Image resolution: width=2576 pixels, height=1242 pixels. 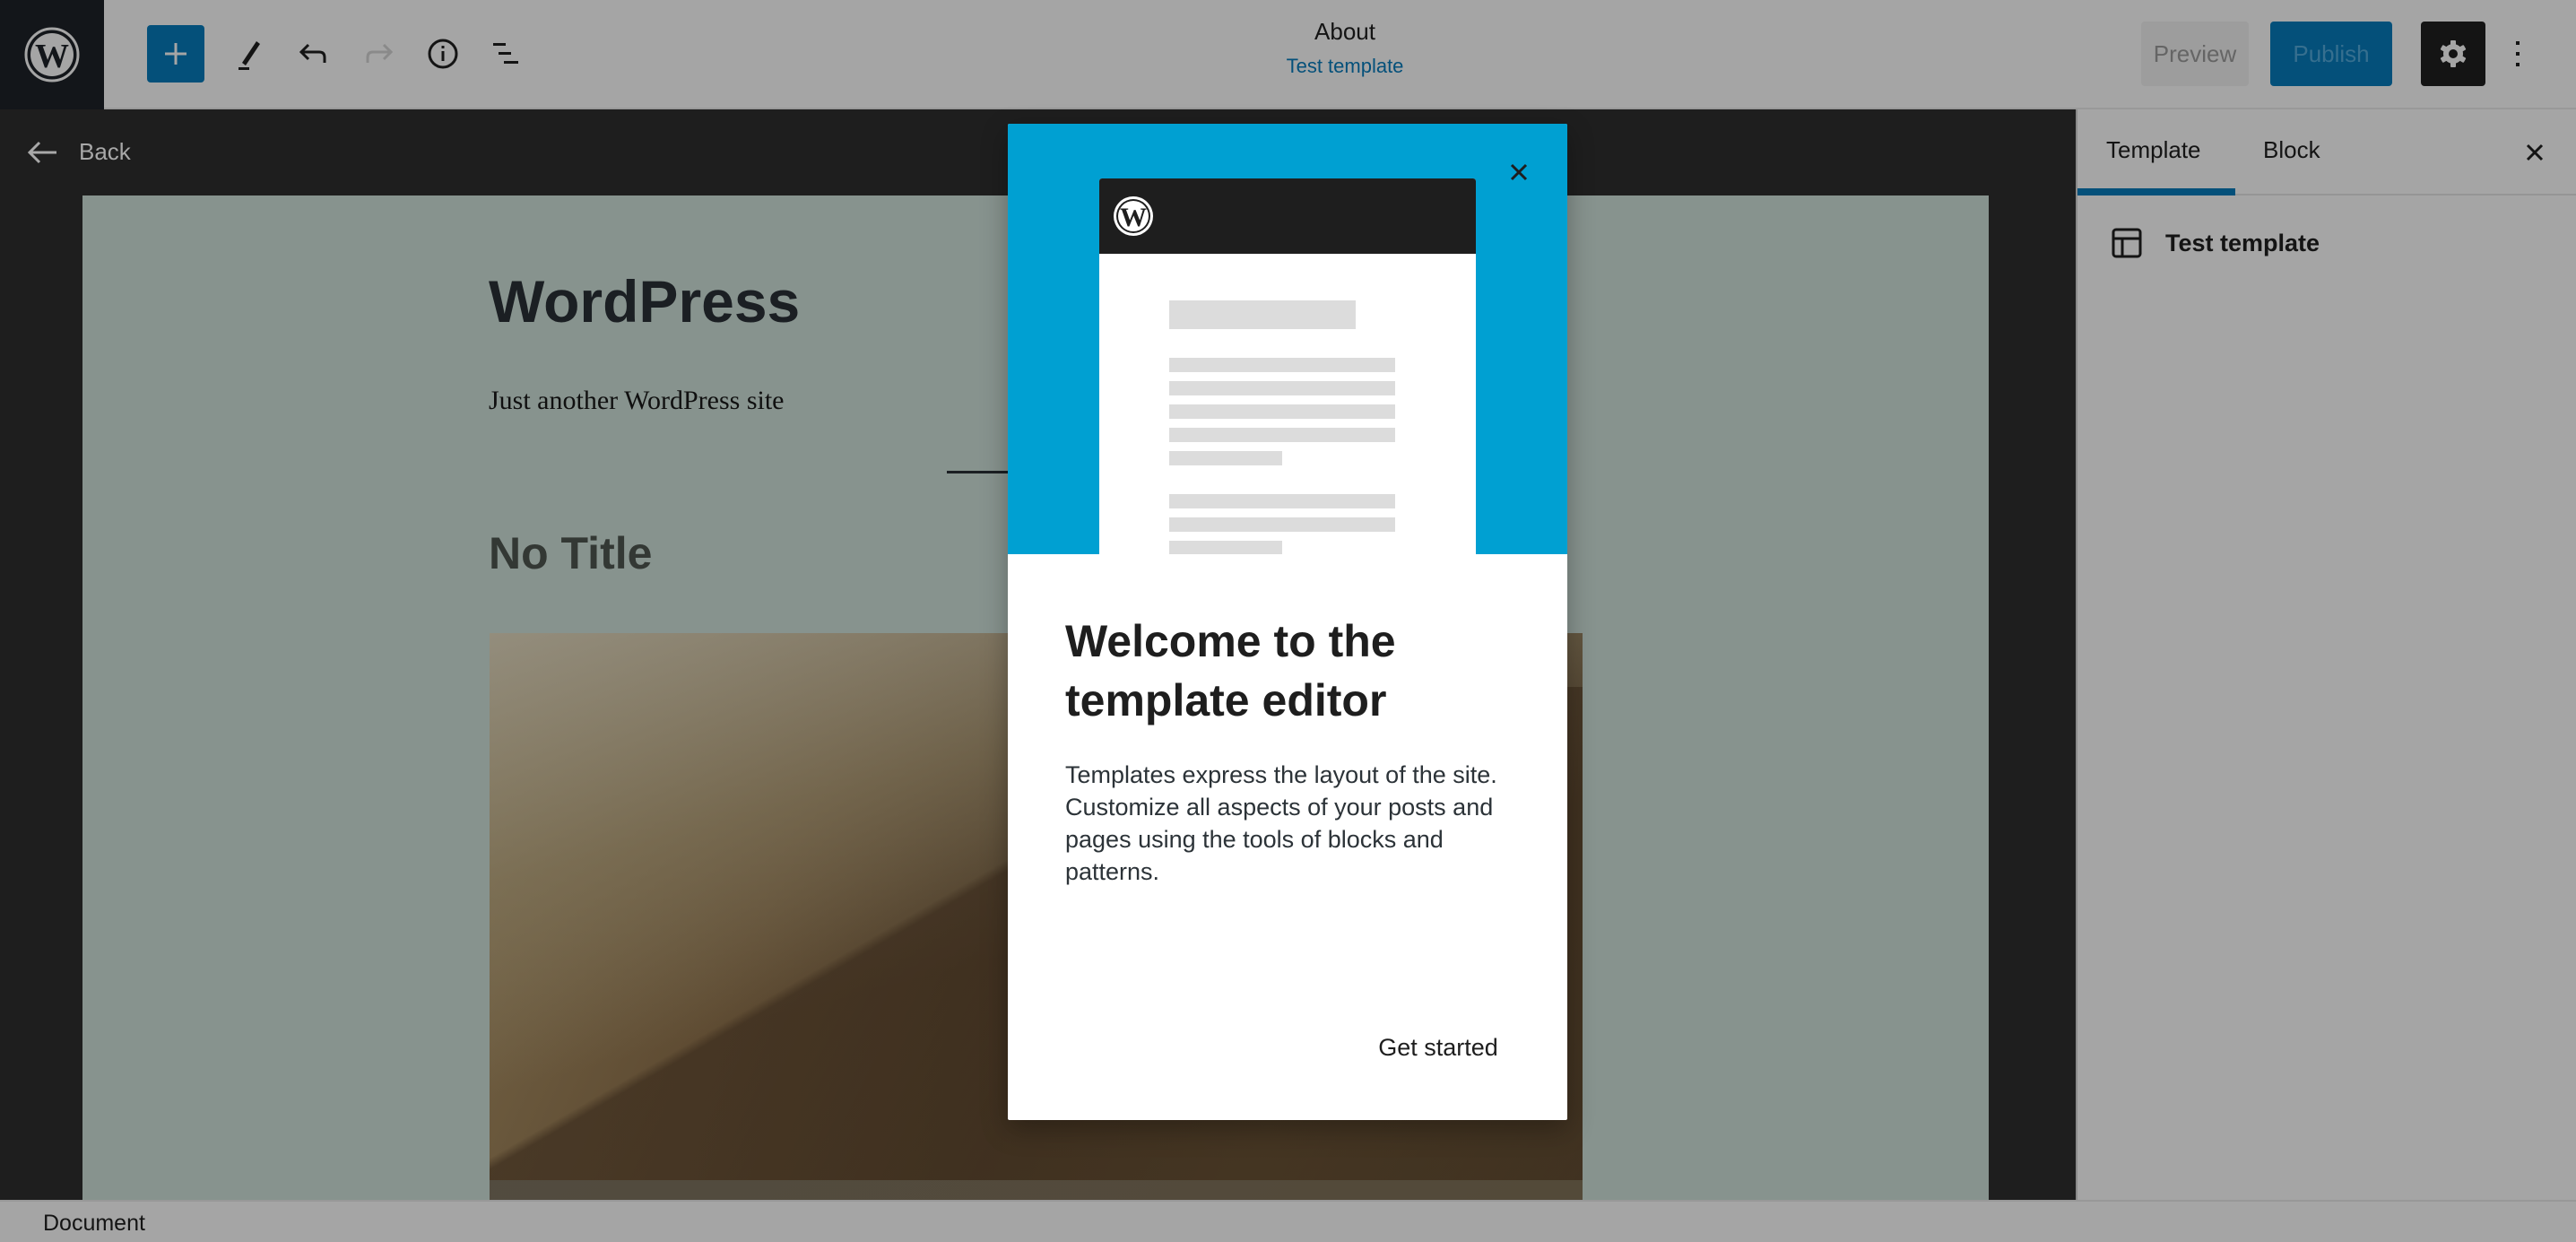 I want to click on active-tab-indicator, so click(x=2156, y=191).